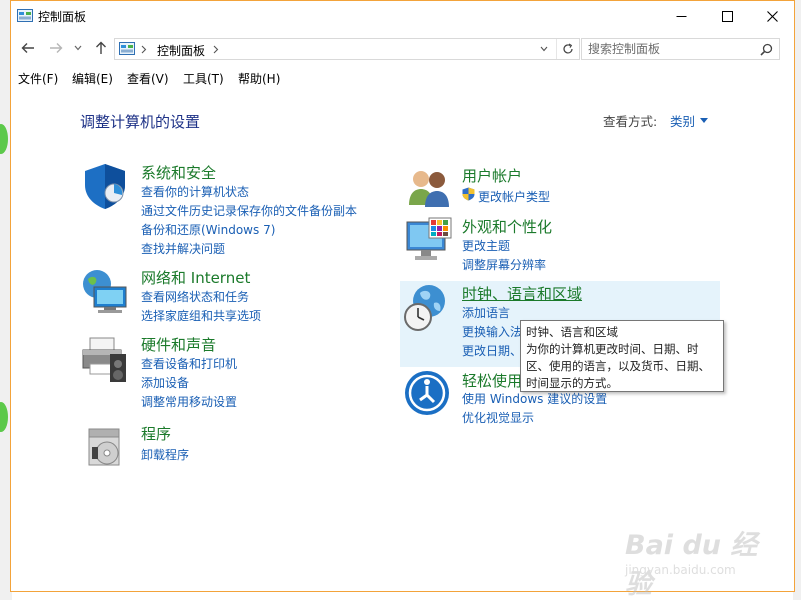 The height and width of the screenshot is (601, 801). Describe the element at coordinates (498, 417) in the screenshot. I see `link-optimize-visual: 优化视觉显示` at that location.